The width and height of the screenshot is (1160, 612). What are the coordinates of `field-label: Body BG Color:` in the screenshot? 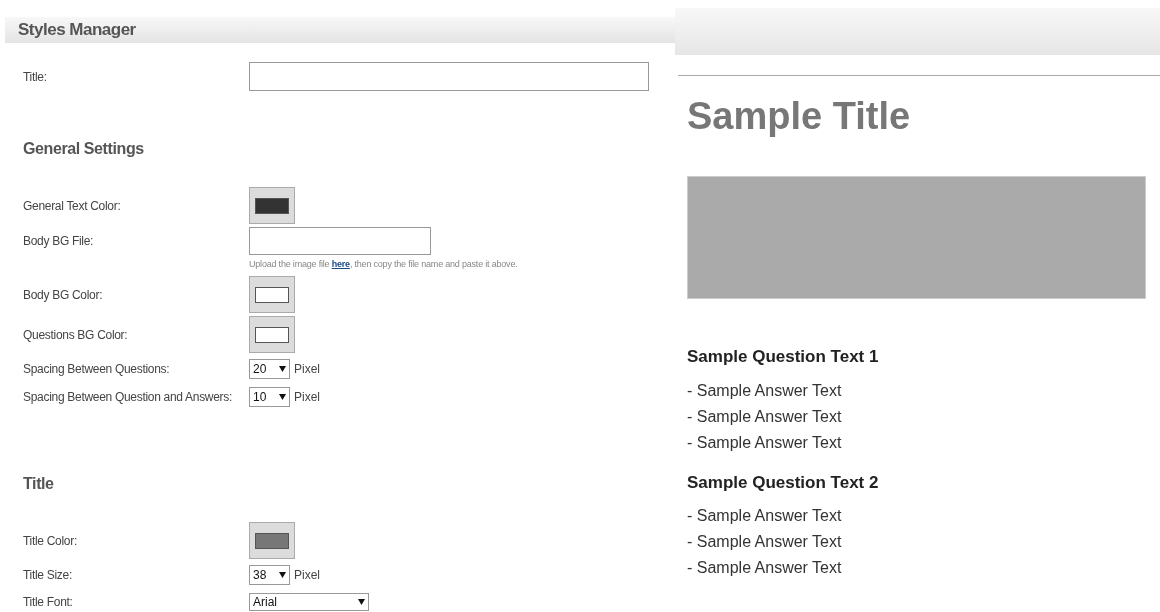 It's located at (63, 295).